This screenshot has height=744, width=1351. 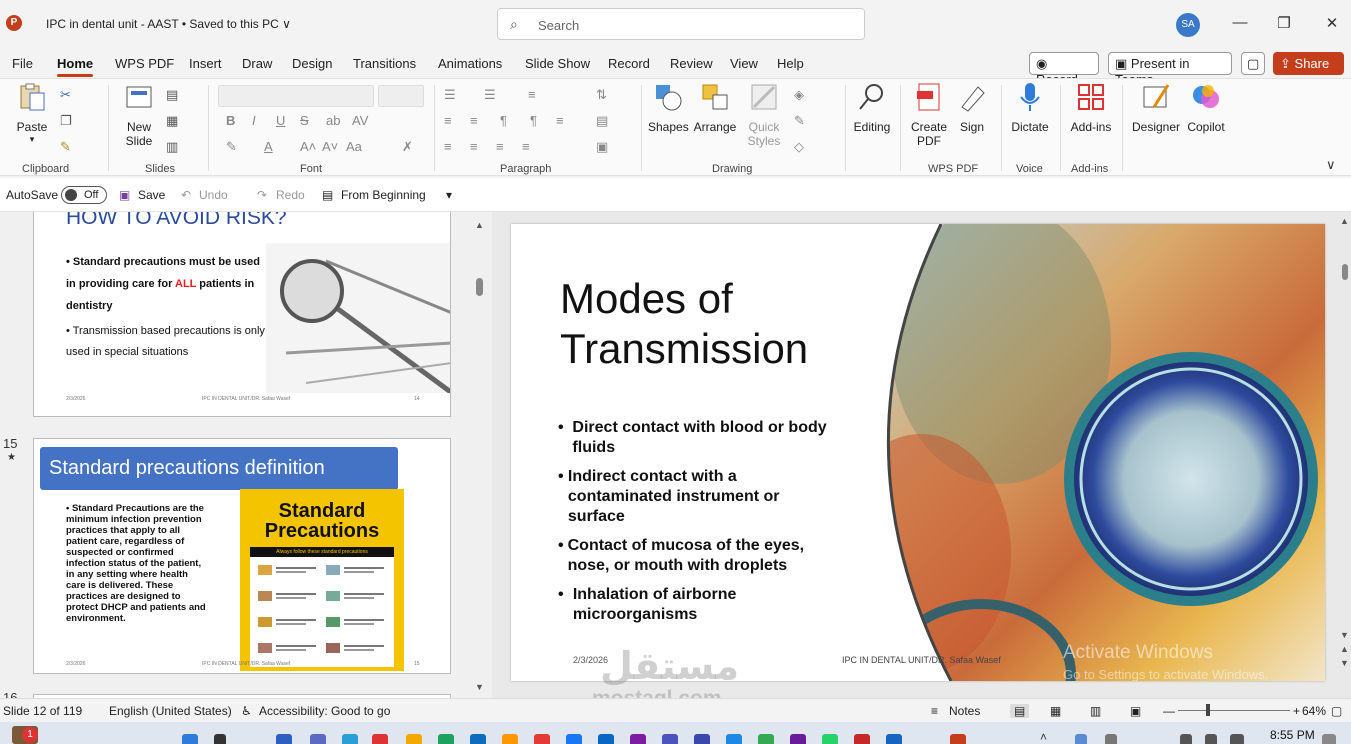 What do you see at coordinates (384, 63) in the screenshot?
I see `tab-transitions: Transitions` at bounding box center [384, 63].